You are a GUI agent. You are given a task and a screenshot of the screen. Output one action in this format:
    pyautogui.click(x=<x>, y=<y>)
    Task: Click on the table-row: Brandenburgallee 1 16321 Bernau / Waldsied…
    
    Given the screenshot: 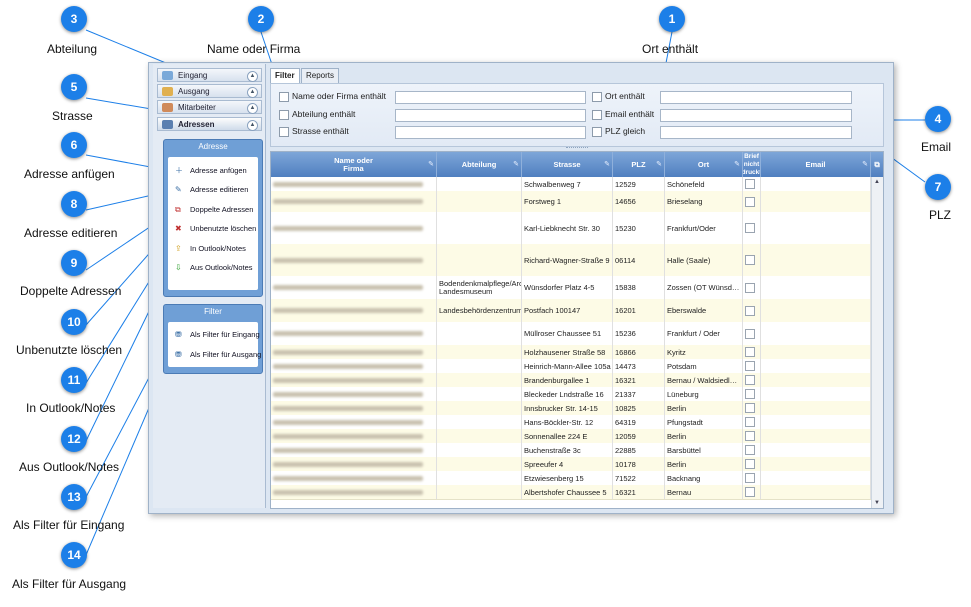 What is the action you would take?
    pyautogui.click(x=571, y=380)
    